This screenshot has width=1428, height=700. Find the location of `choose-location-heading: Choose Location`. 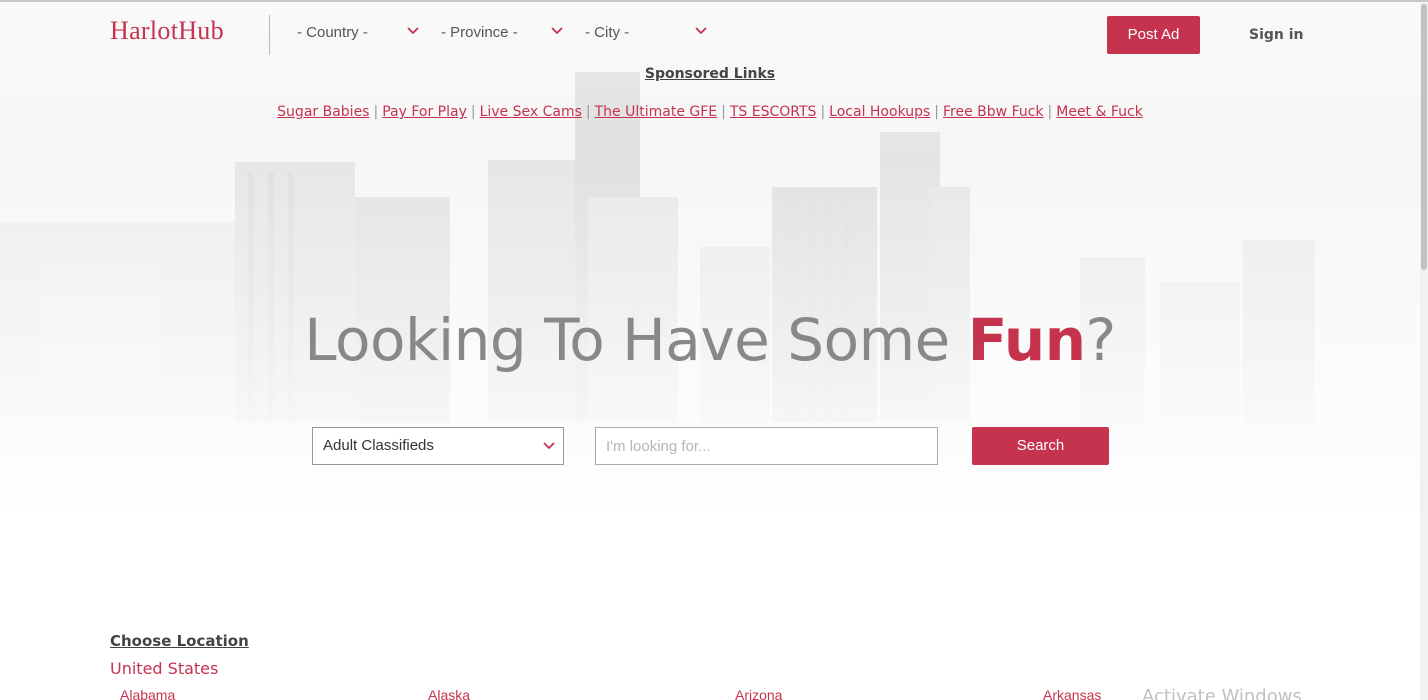

choose-location-heading: Choose Location is located at coordinates (179, 641).